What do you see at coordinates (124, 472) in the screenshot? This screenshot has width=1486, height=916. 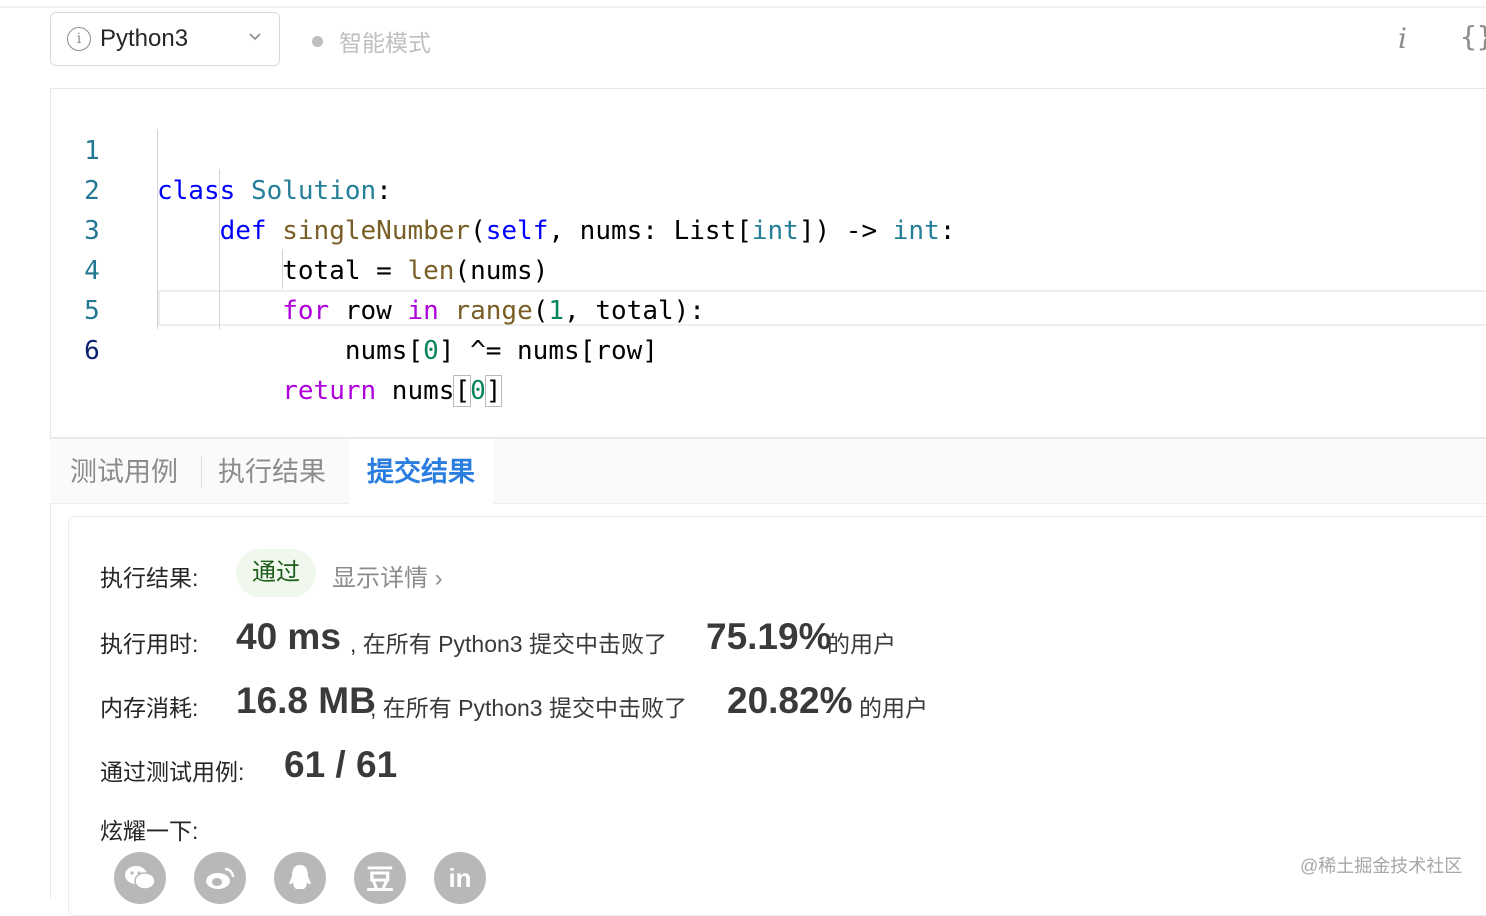 I see `tab-test-cases: 测试用例` at bounding box center [124, 472].